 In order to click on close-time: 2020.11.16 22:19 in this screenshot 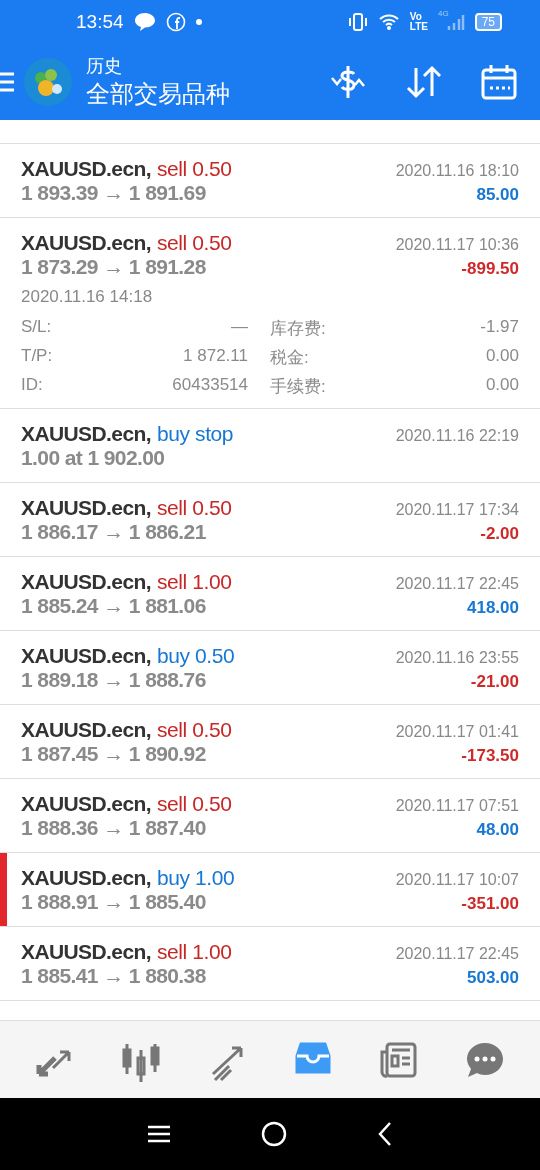, I will do `click(457, 436)`.